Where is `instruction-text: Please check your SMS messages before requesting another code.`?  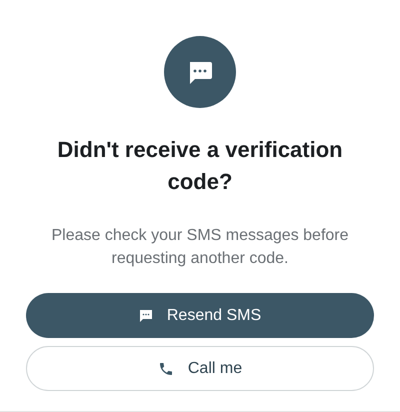 instruction-text: Please check your SMS messages before requesting another code. is located at coordinates (200, 247).